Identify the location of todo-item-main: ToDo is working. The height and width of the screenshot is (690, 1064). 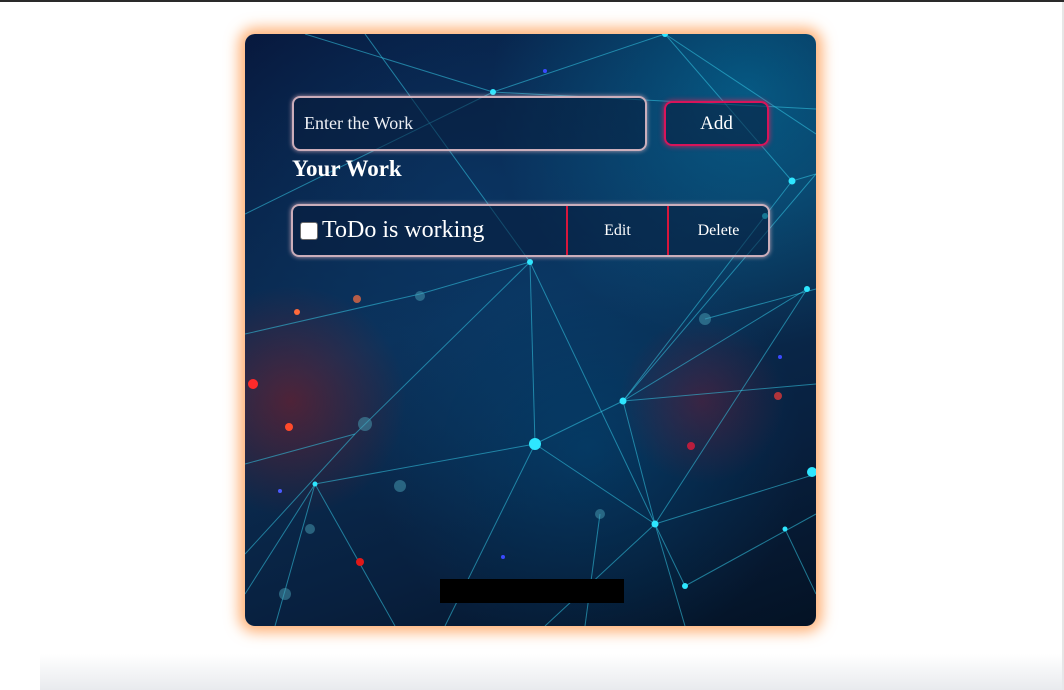
(429, 230).